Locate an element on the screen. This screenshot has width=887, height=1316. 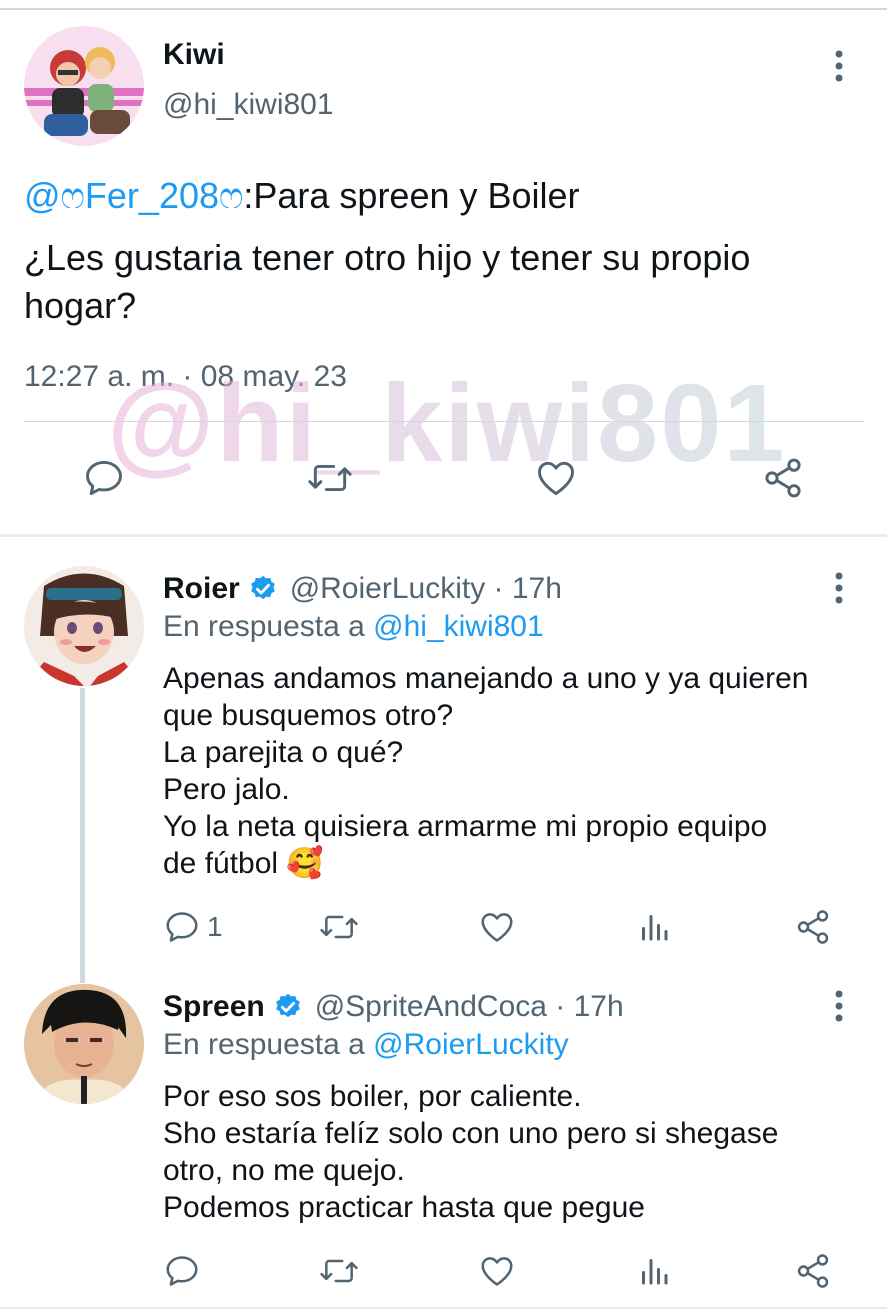
author-handle: @hi_kiwi801 is located at coordinates (248, 105).